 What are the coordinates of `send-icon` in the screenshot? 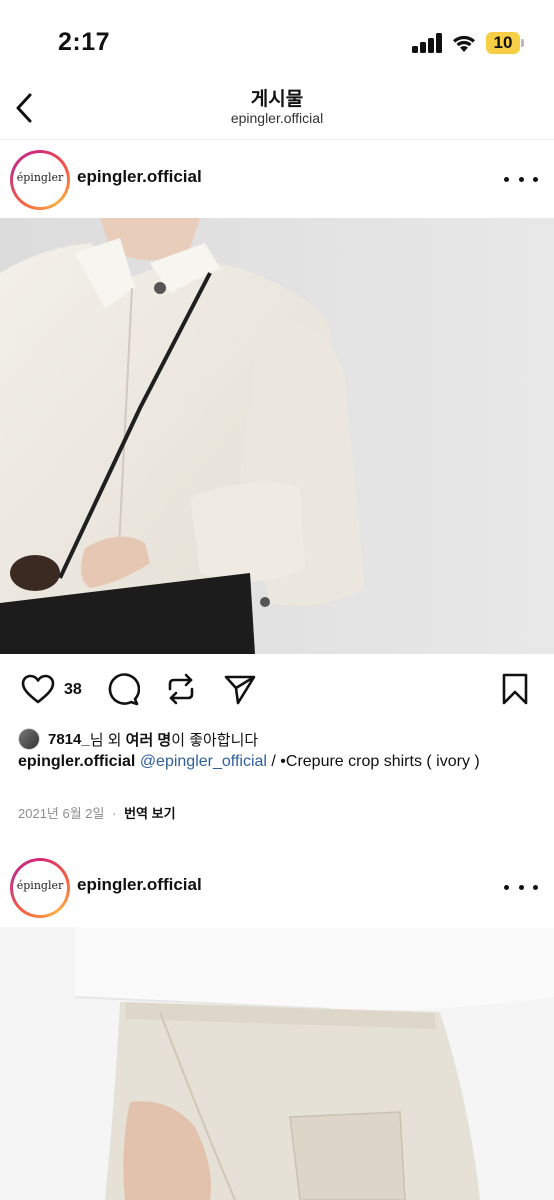 It's located at (240, 690).